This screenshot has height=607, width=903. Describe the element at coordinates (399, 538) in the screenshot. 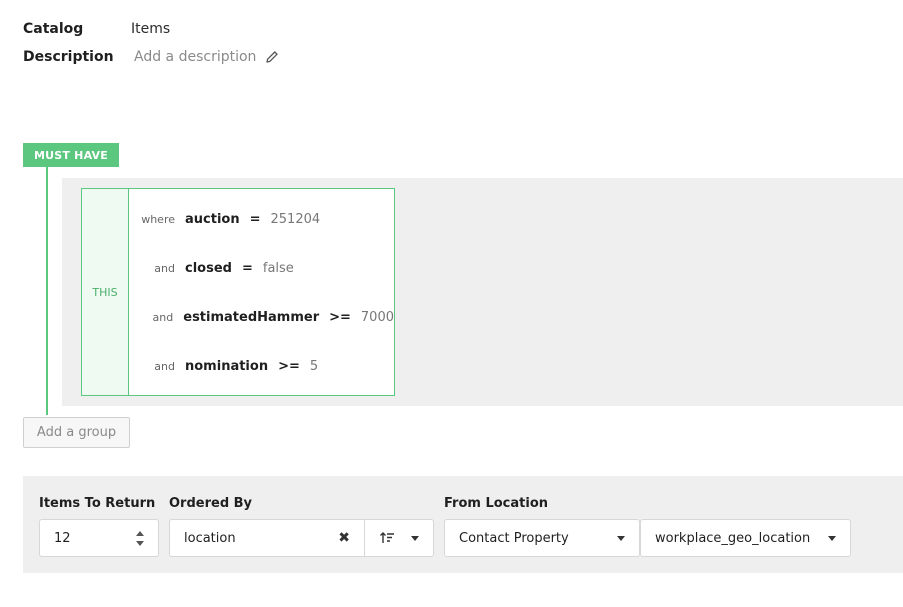

I see `sort-direction-dropdown` at that location.